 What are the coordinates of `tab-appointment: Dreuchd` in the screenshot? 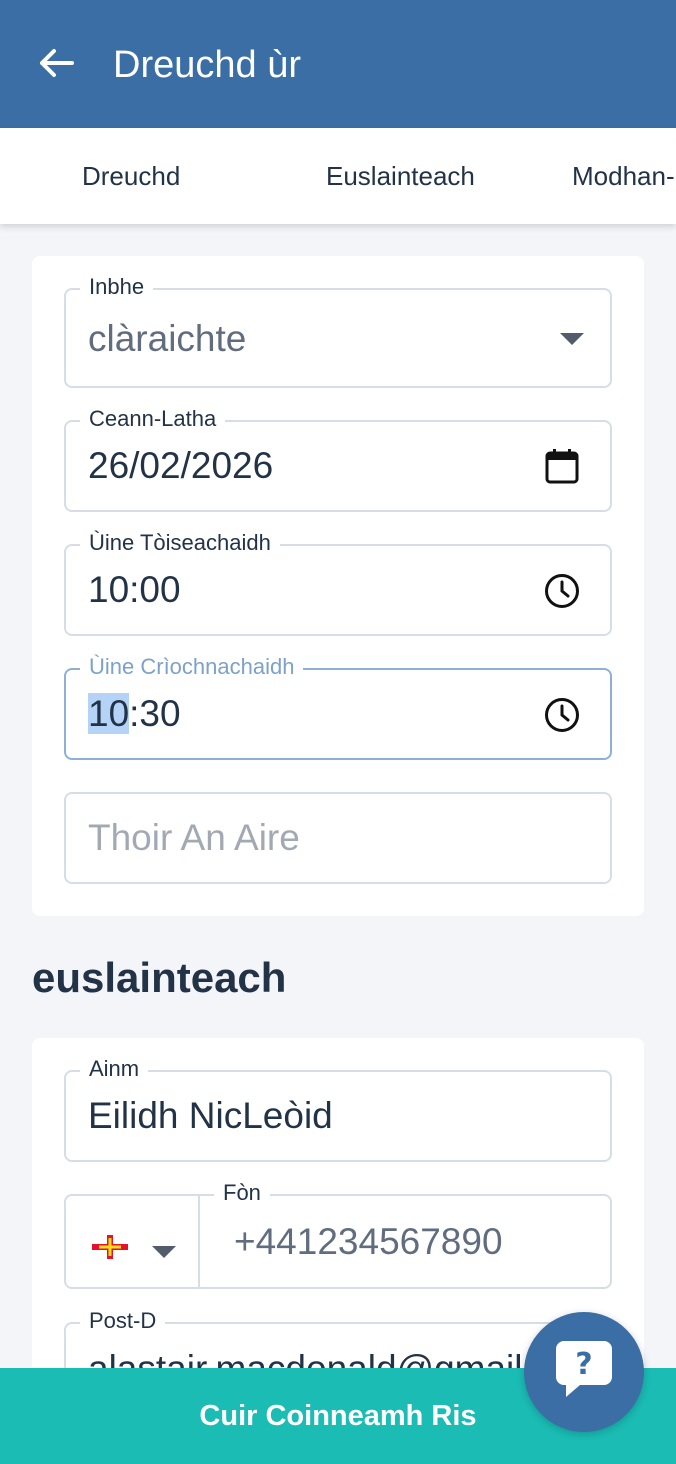 It's located at (131, 176).